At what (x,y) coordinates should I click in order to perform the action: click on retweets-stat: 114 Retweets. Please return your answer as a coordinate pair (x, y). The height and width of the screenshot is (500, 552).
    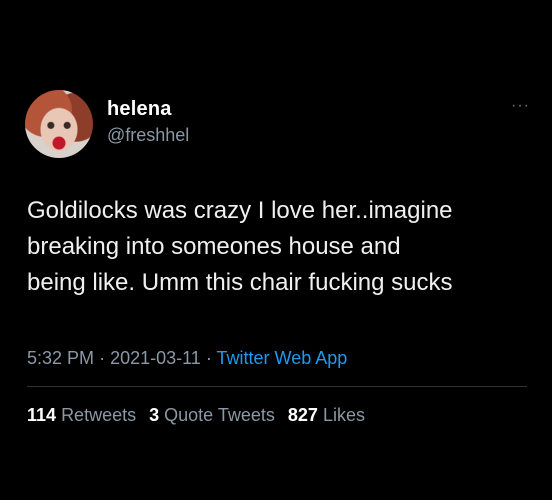
    Looking at the image, I should click on (81, 415).